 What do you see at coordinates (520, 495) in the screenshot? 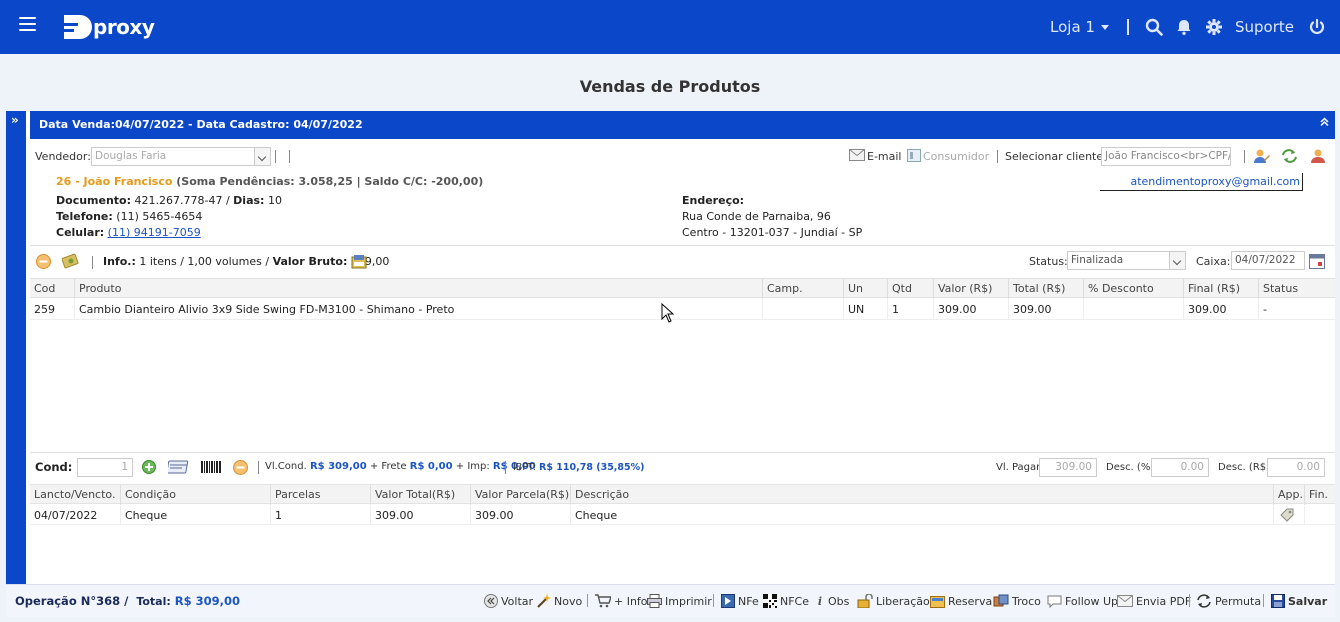
I see `col-valor-parcela: Valor Parcela(R$)` at bounding box center [520, 495].